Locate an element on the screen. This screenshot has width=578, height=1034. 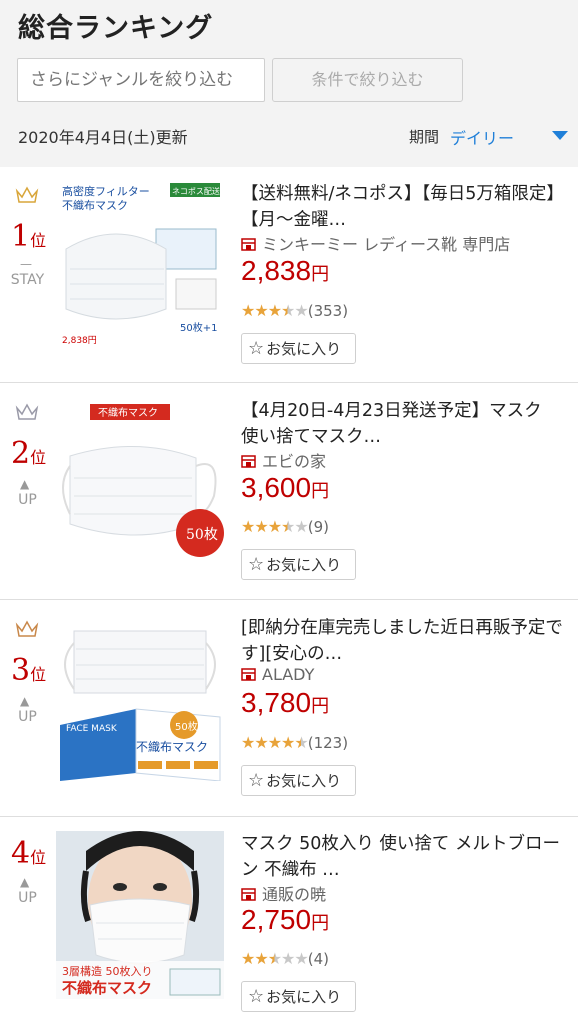
shop-name: 通販の暁 is located at coordinates (283, 893).